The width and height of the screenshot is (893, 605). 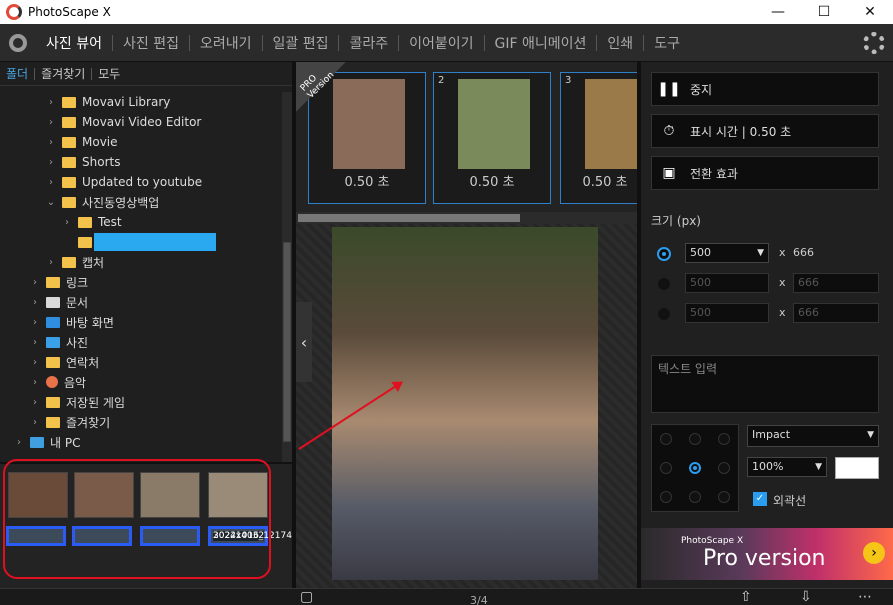 I want to click on width-select-2: 500, so click(x=727, y=283).